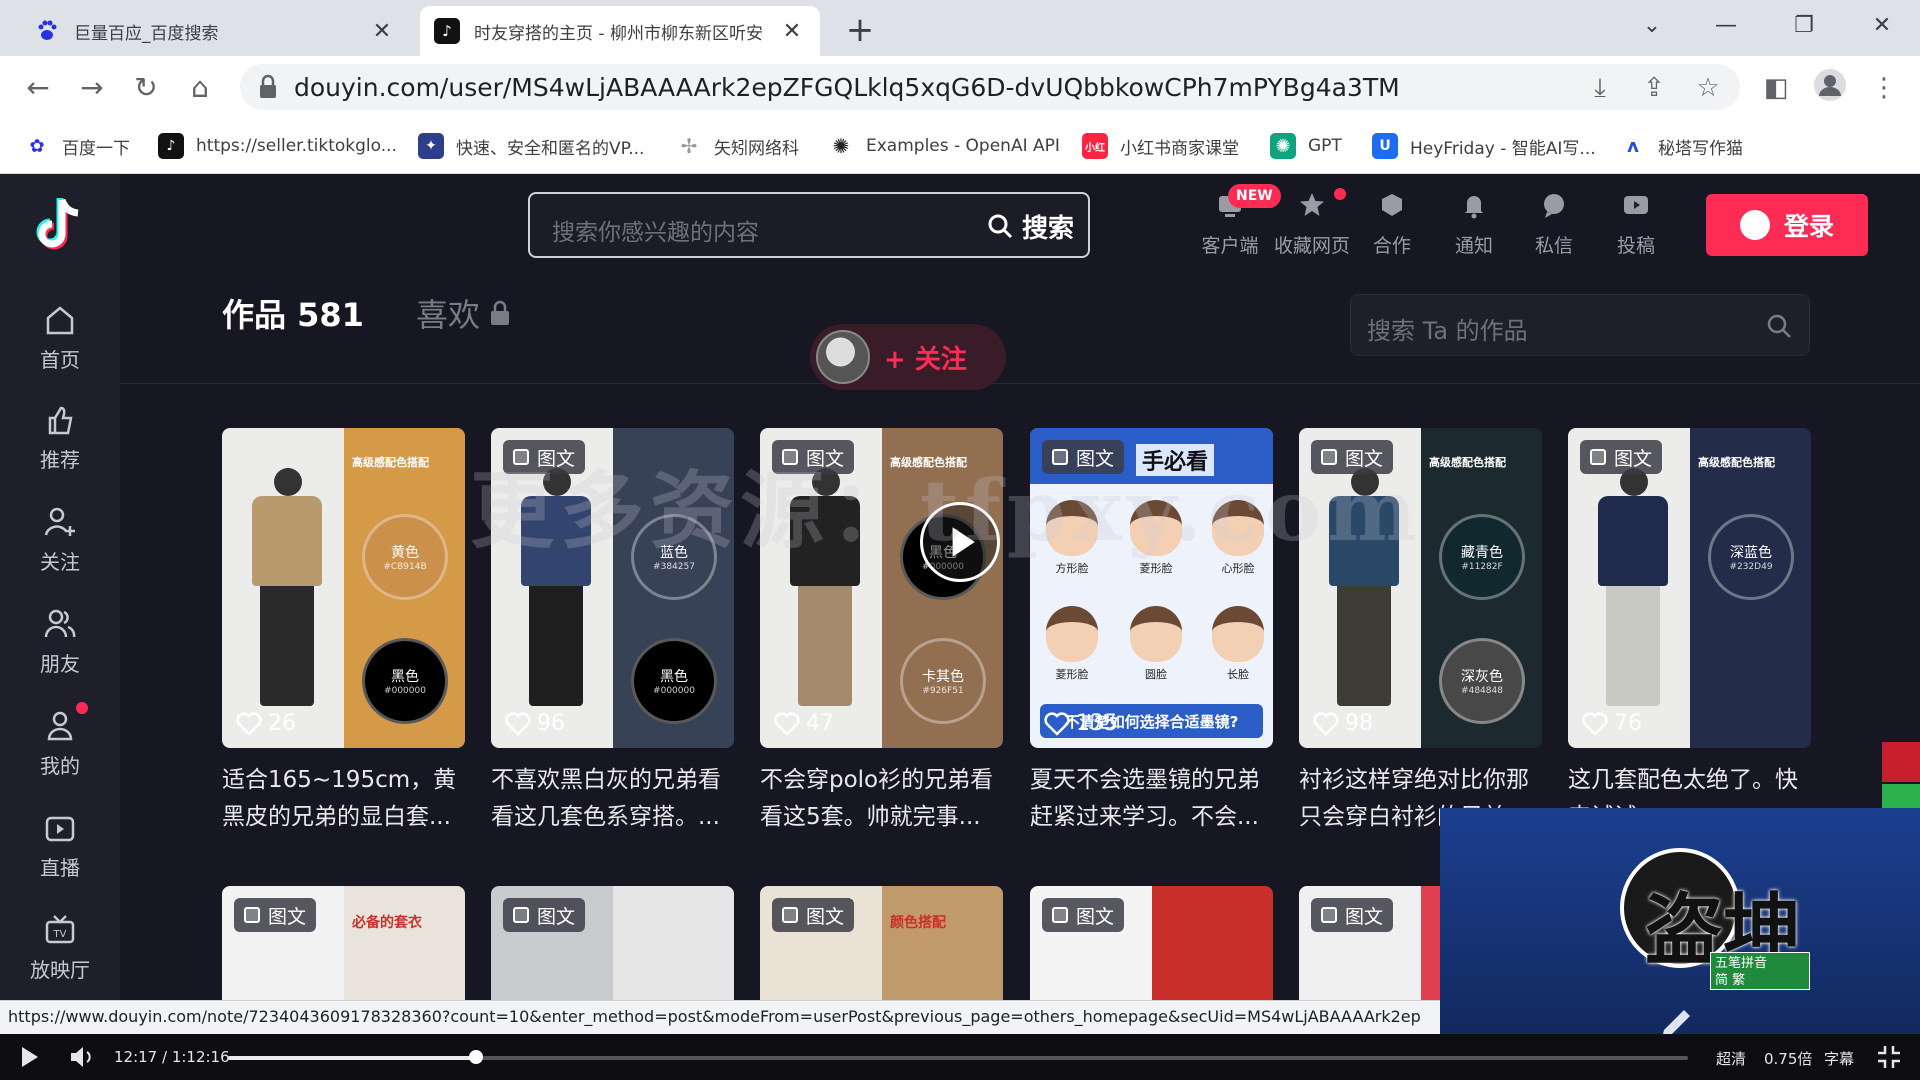  Describe the element at coordinates (1474, 224) in the screenshot. I see `header-notification-button: 通知` at that location.